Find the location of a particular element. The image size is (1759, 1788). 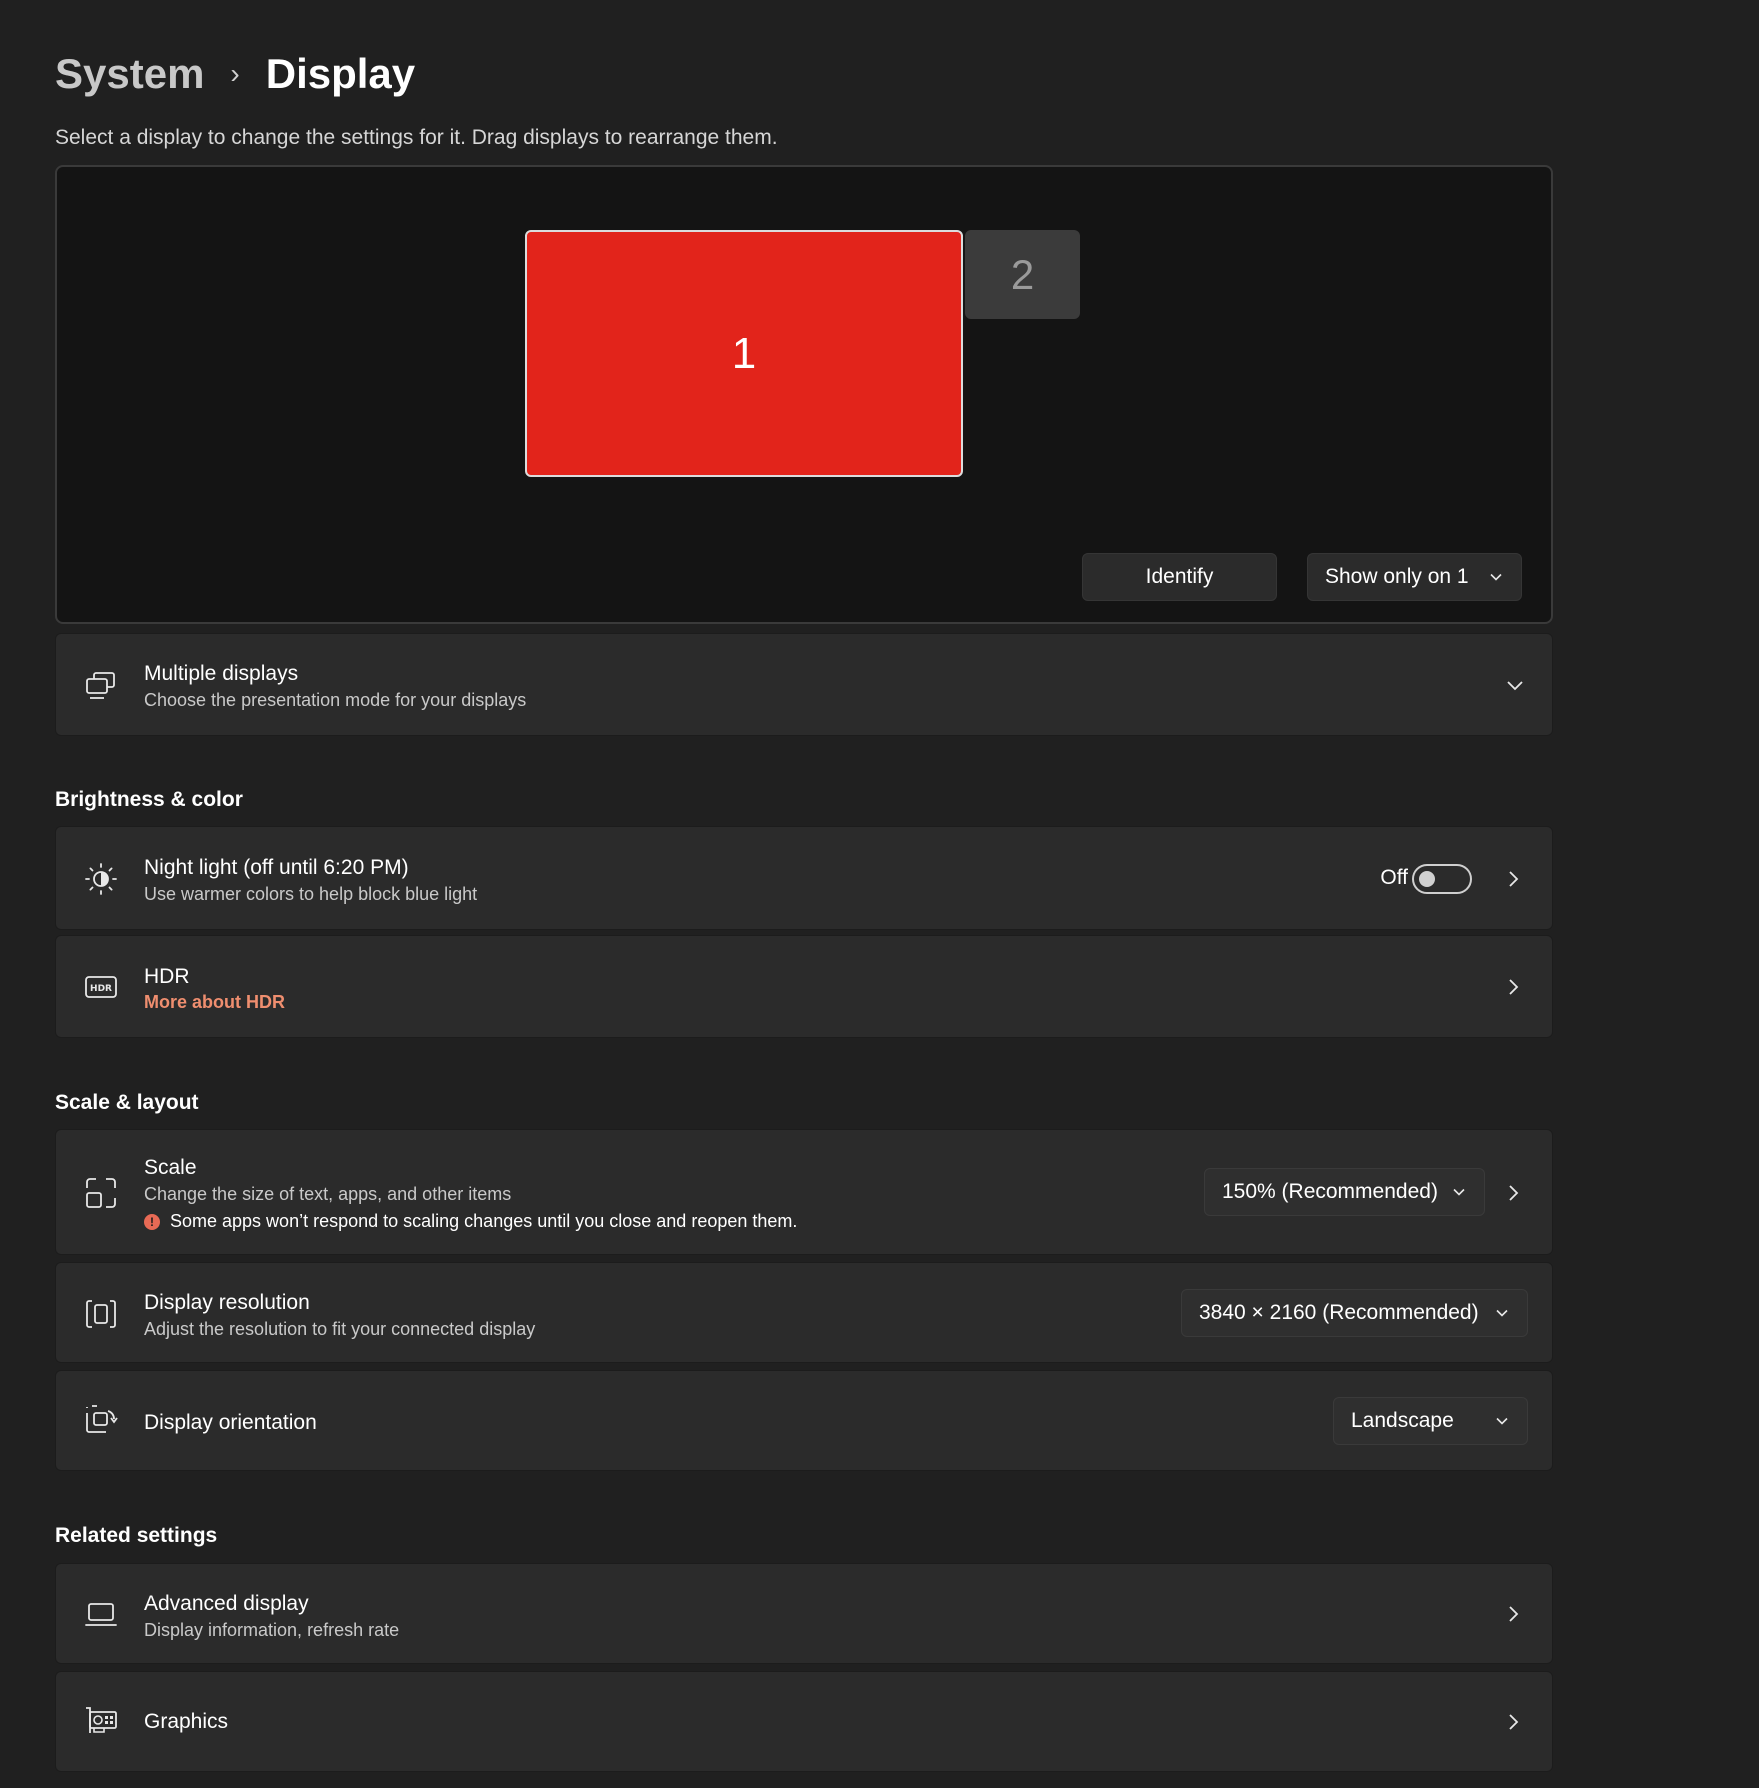

breadcrumb-system-link: System is located at coordinates (129, 74).